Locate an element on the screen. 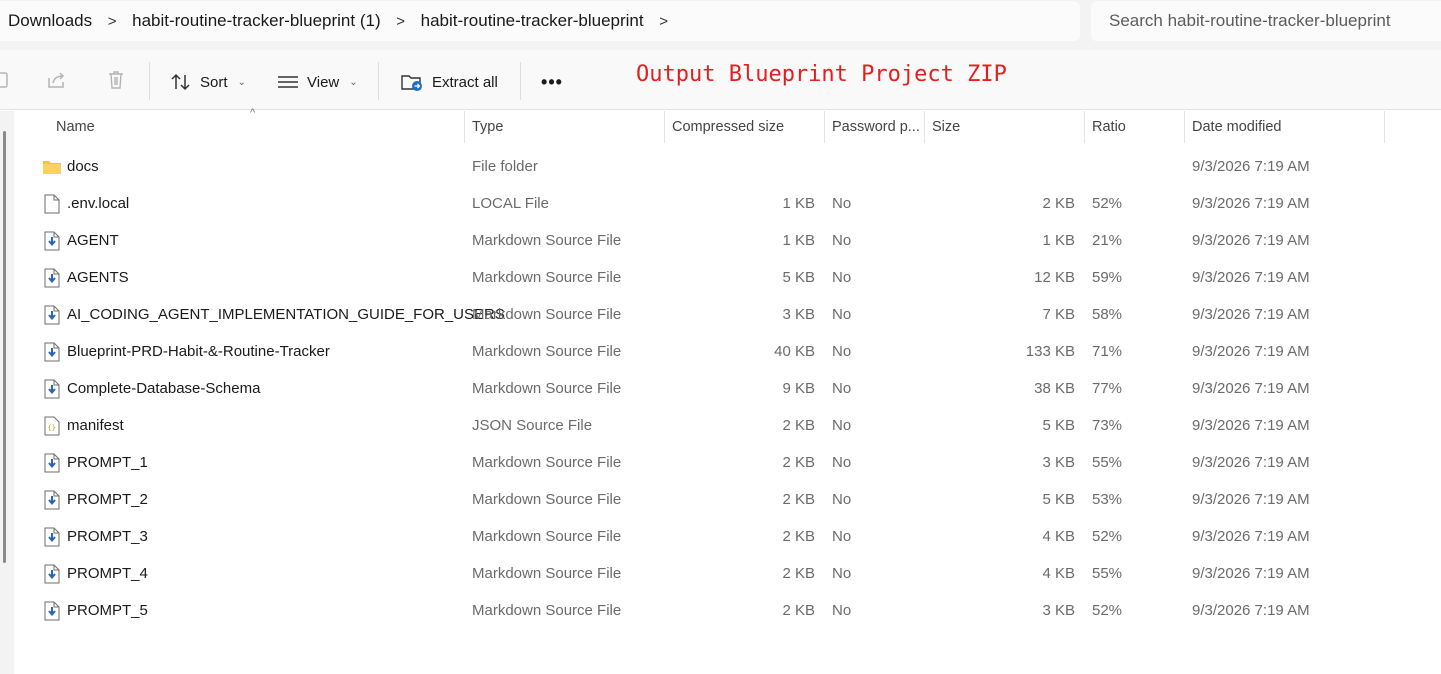 This screenshot has width=1441, height=674. delete-icon is located at coordinates (116, 80).